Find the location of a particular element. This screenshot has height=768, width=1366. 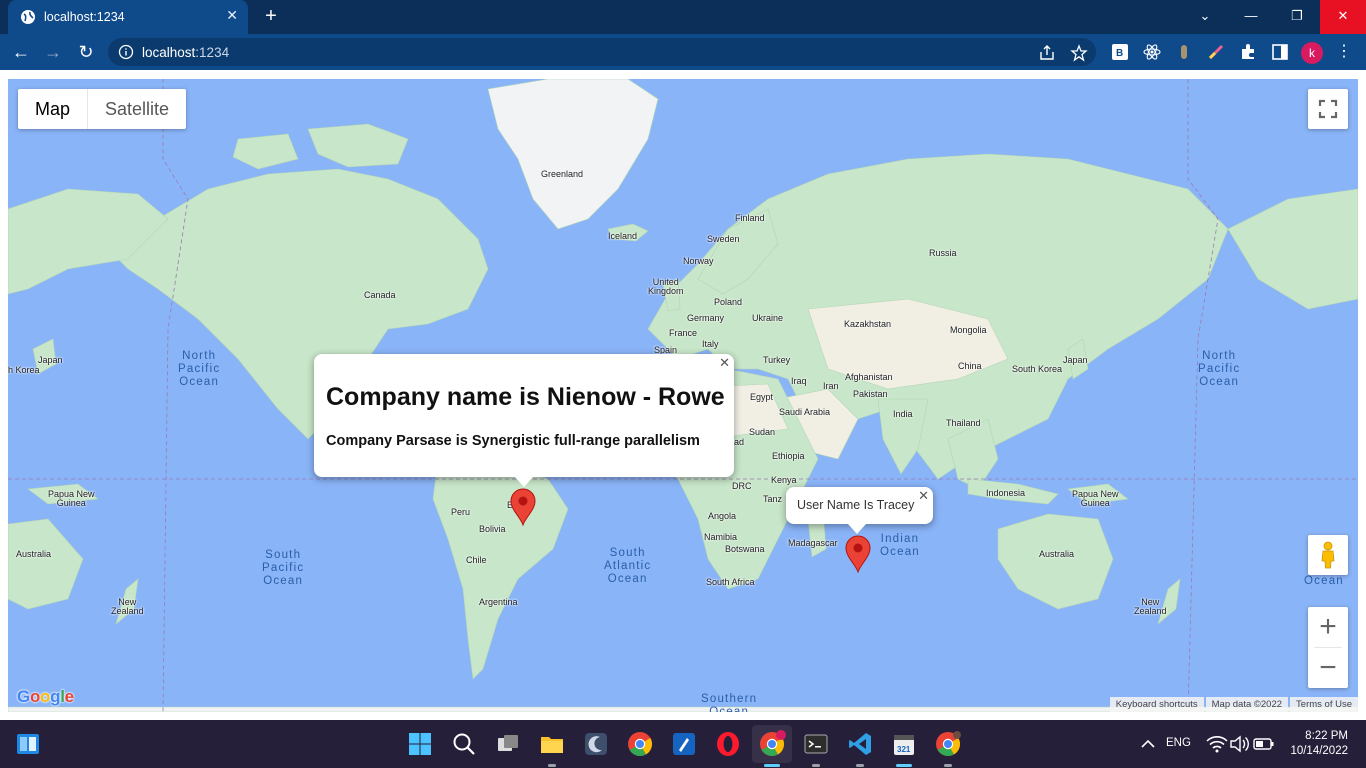

browser-tab: localhost:1234 ✕ is located at coordinates (128, 17).